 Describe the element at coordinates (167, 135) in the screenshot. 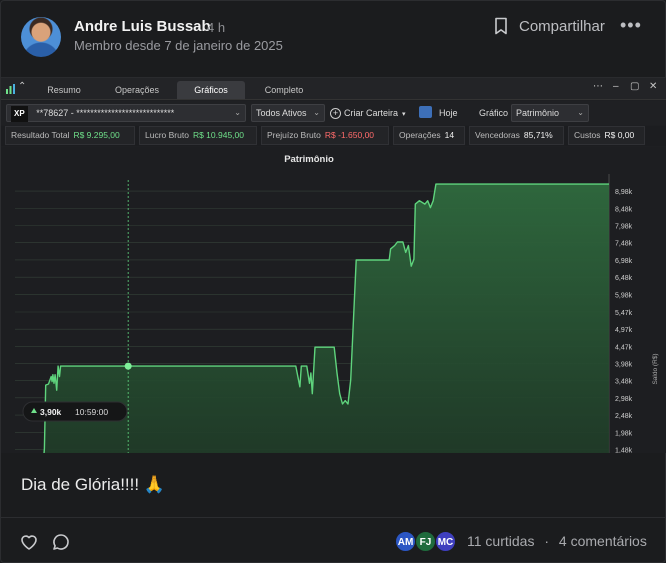

I see `stat-label: Lucro Bruto` at that location.